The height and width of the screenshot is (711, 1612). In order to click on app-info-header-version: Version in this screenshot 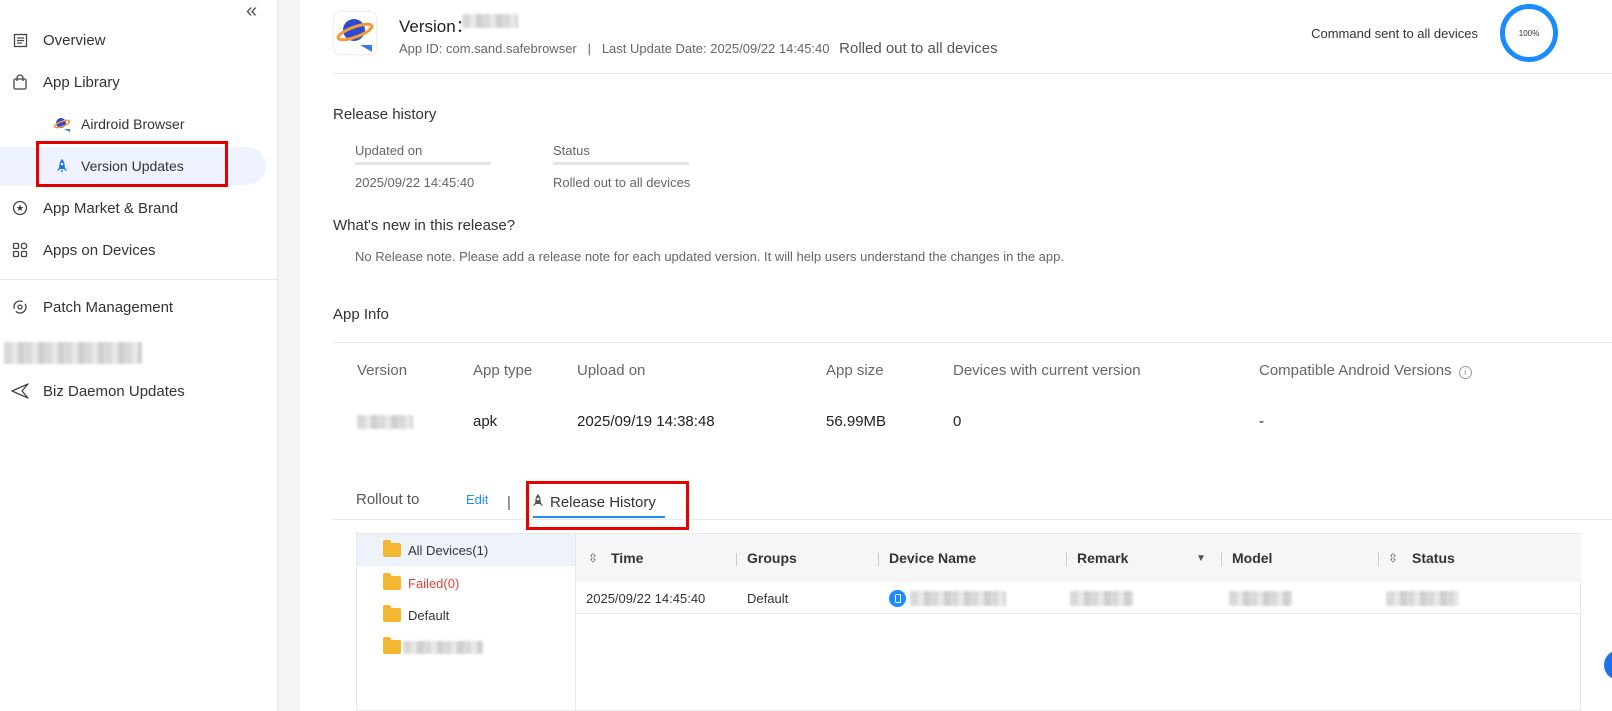, I will do `click(382, 370)`.